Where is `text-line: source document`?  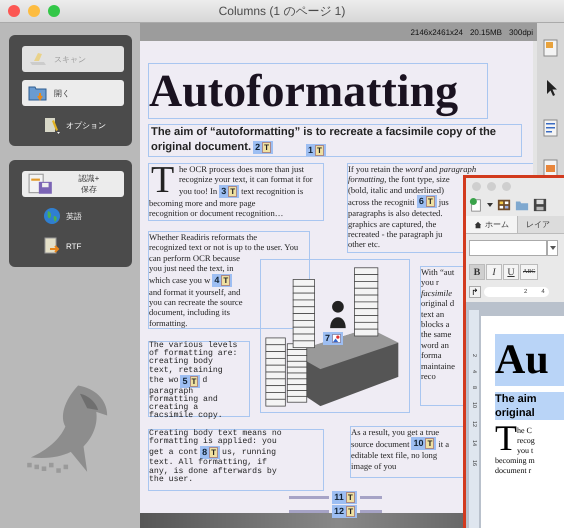 text-line: source document is located at coordinates (380, 444).